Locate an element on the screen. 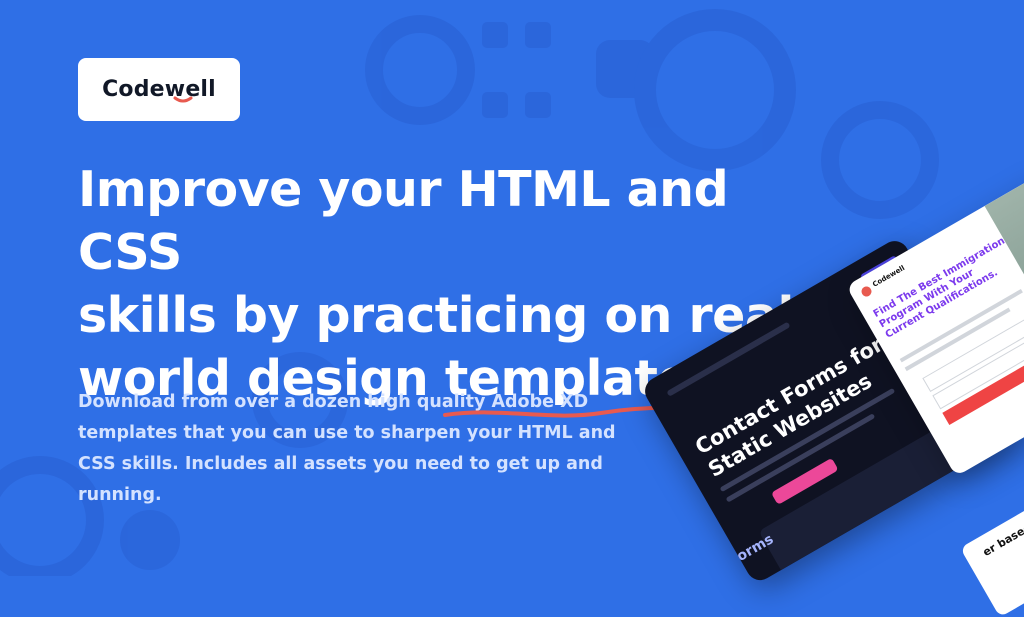 The image size is (1024, 617). logo-smile-icon is located at coordinates (183, 99).